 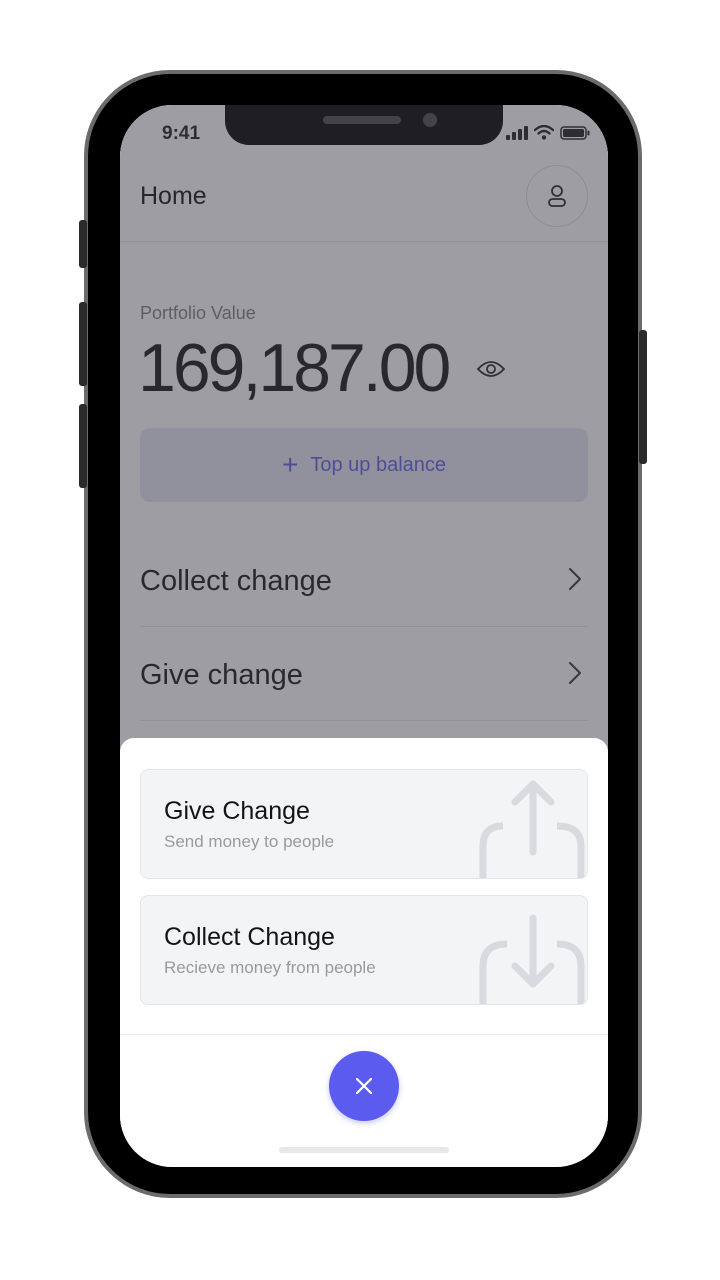 I want to click on mute-switch, so click(x=83, y=244).